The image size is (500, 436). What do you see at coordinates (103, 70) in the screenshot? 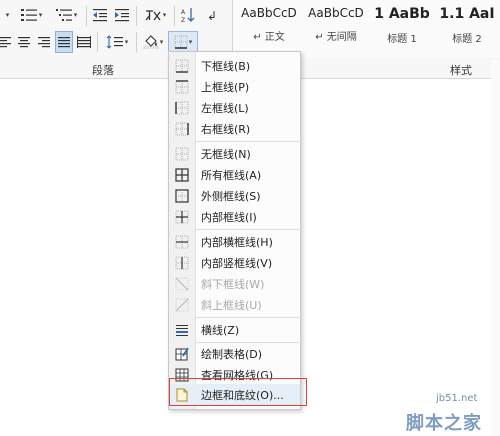
I see `paragraph-group-label: 段落` at bounding box center [103, 70].